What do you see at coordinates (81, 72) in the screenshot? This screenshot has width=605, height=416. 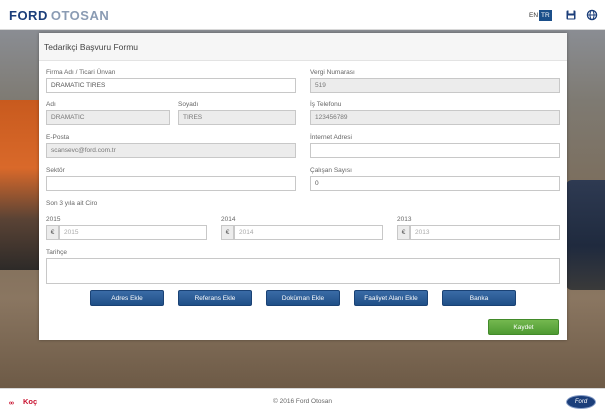 I see `firma-label: Firma Adı / Ticari Ünvan` at bounding box center [81, 72].